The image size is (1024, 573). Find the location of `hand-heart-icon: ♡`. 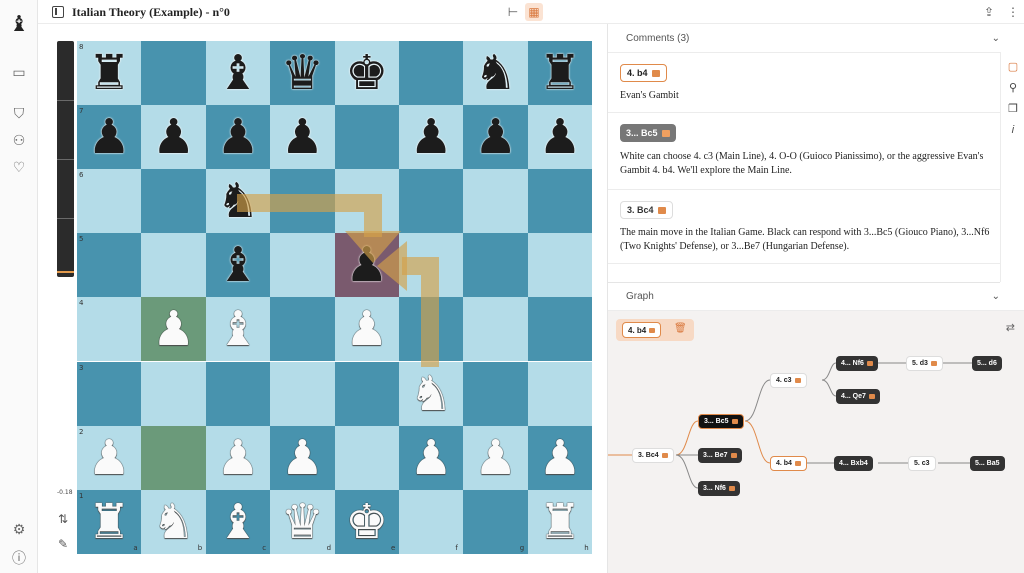

hand-heart-icon: ♡ is located at coordinates (19, 168).